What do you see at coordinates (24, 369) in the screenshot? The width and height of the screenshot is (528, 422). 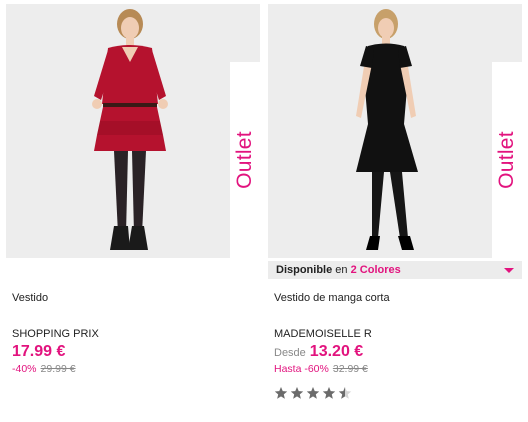 I see `discount-percent: -40%` at bounding box center [24, 369].